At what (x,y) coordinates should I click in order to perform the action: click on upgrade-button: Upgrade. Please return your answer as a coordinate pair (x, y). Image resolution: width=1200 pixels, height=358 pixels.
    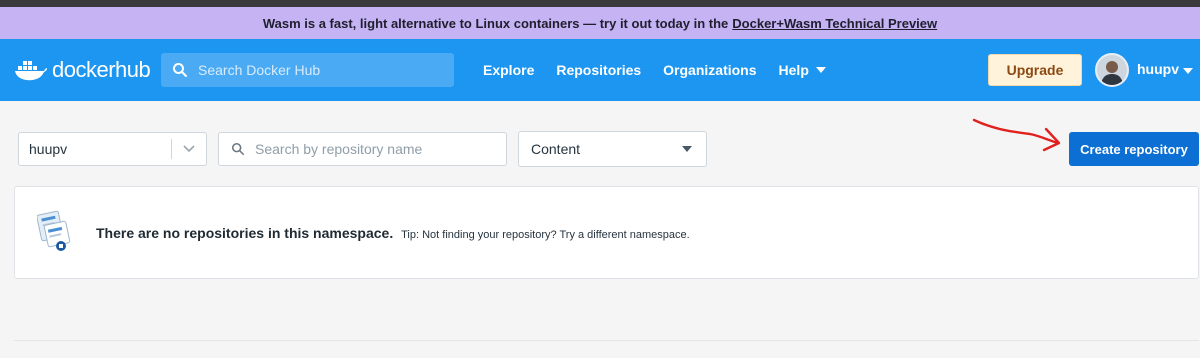
    Looking at the image, I should click on (1035, 70).